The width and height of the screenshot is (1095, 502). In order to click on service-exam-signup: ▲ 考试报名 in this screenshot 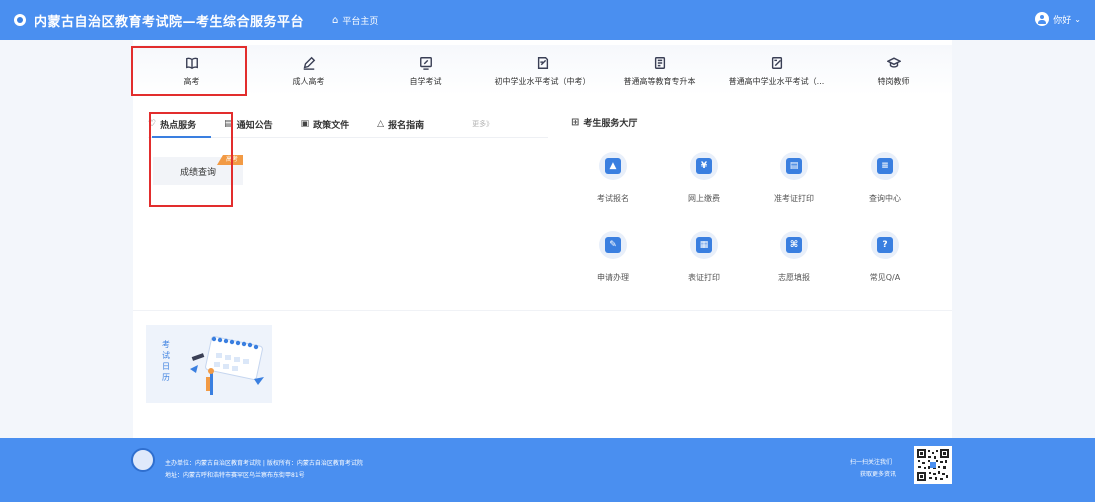, I will do `click(613, 178)`.